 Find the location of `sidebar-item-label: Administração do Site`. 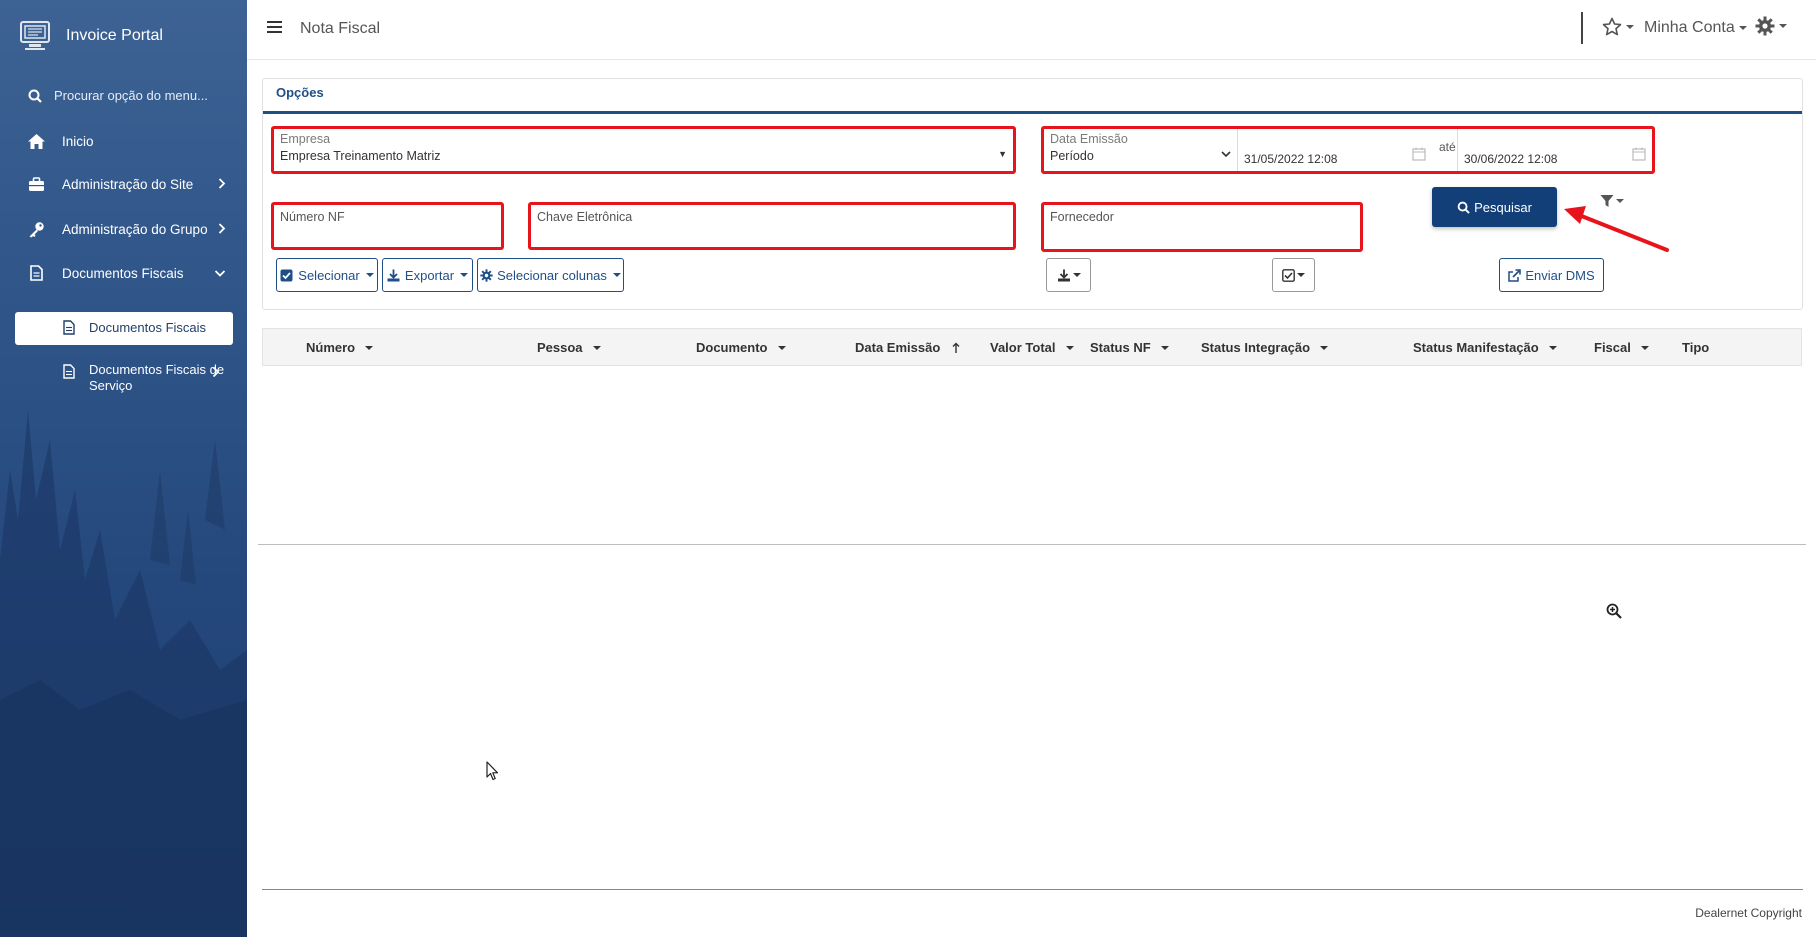

sidebar-item-label: Administração do Site is located at coordinates (128, 184).